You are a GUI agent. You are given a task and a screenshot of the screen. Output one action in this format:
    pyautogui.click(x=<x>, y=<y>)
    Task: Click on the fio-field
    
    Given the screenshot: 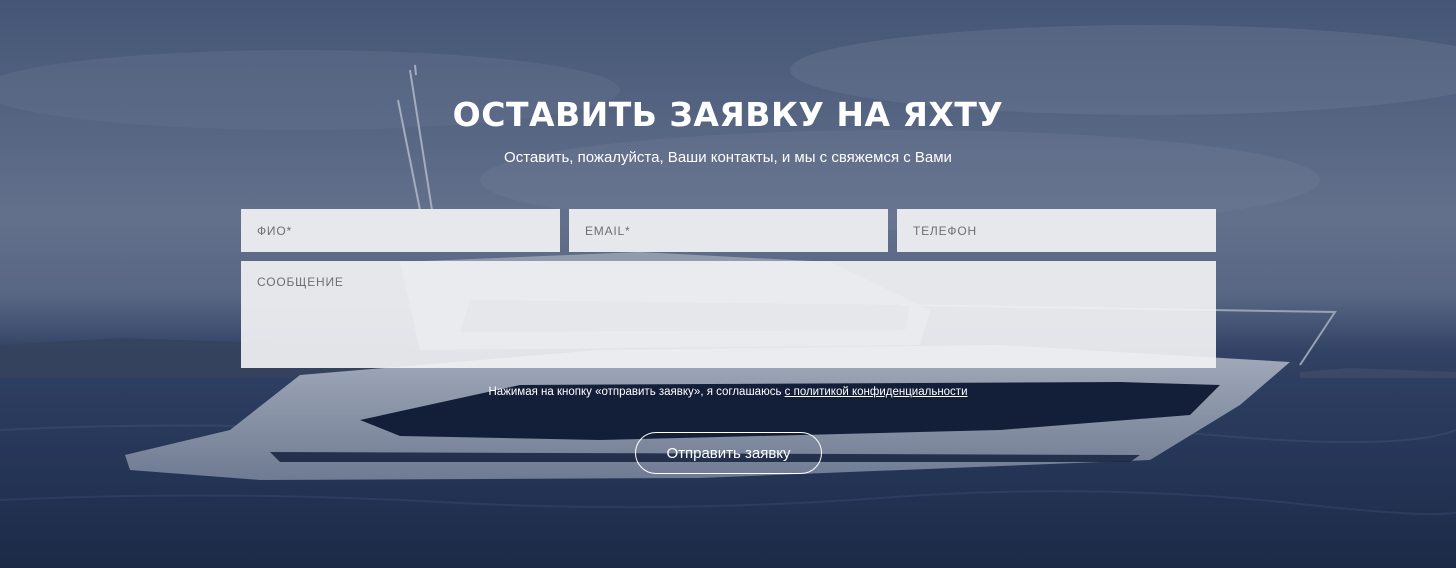 What is the action you would take?
    pyautogui.click(x=400, y=230)
    